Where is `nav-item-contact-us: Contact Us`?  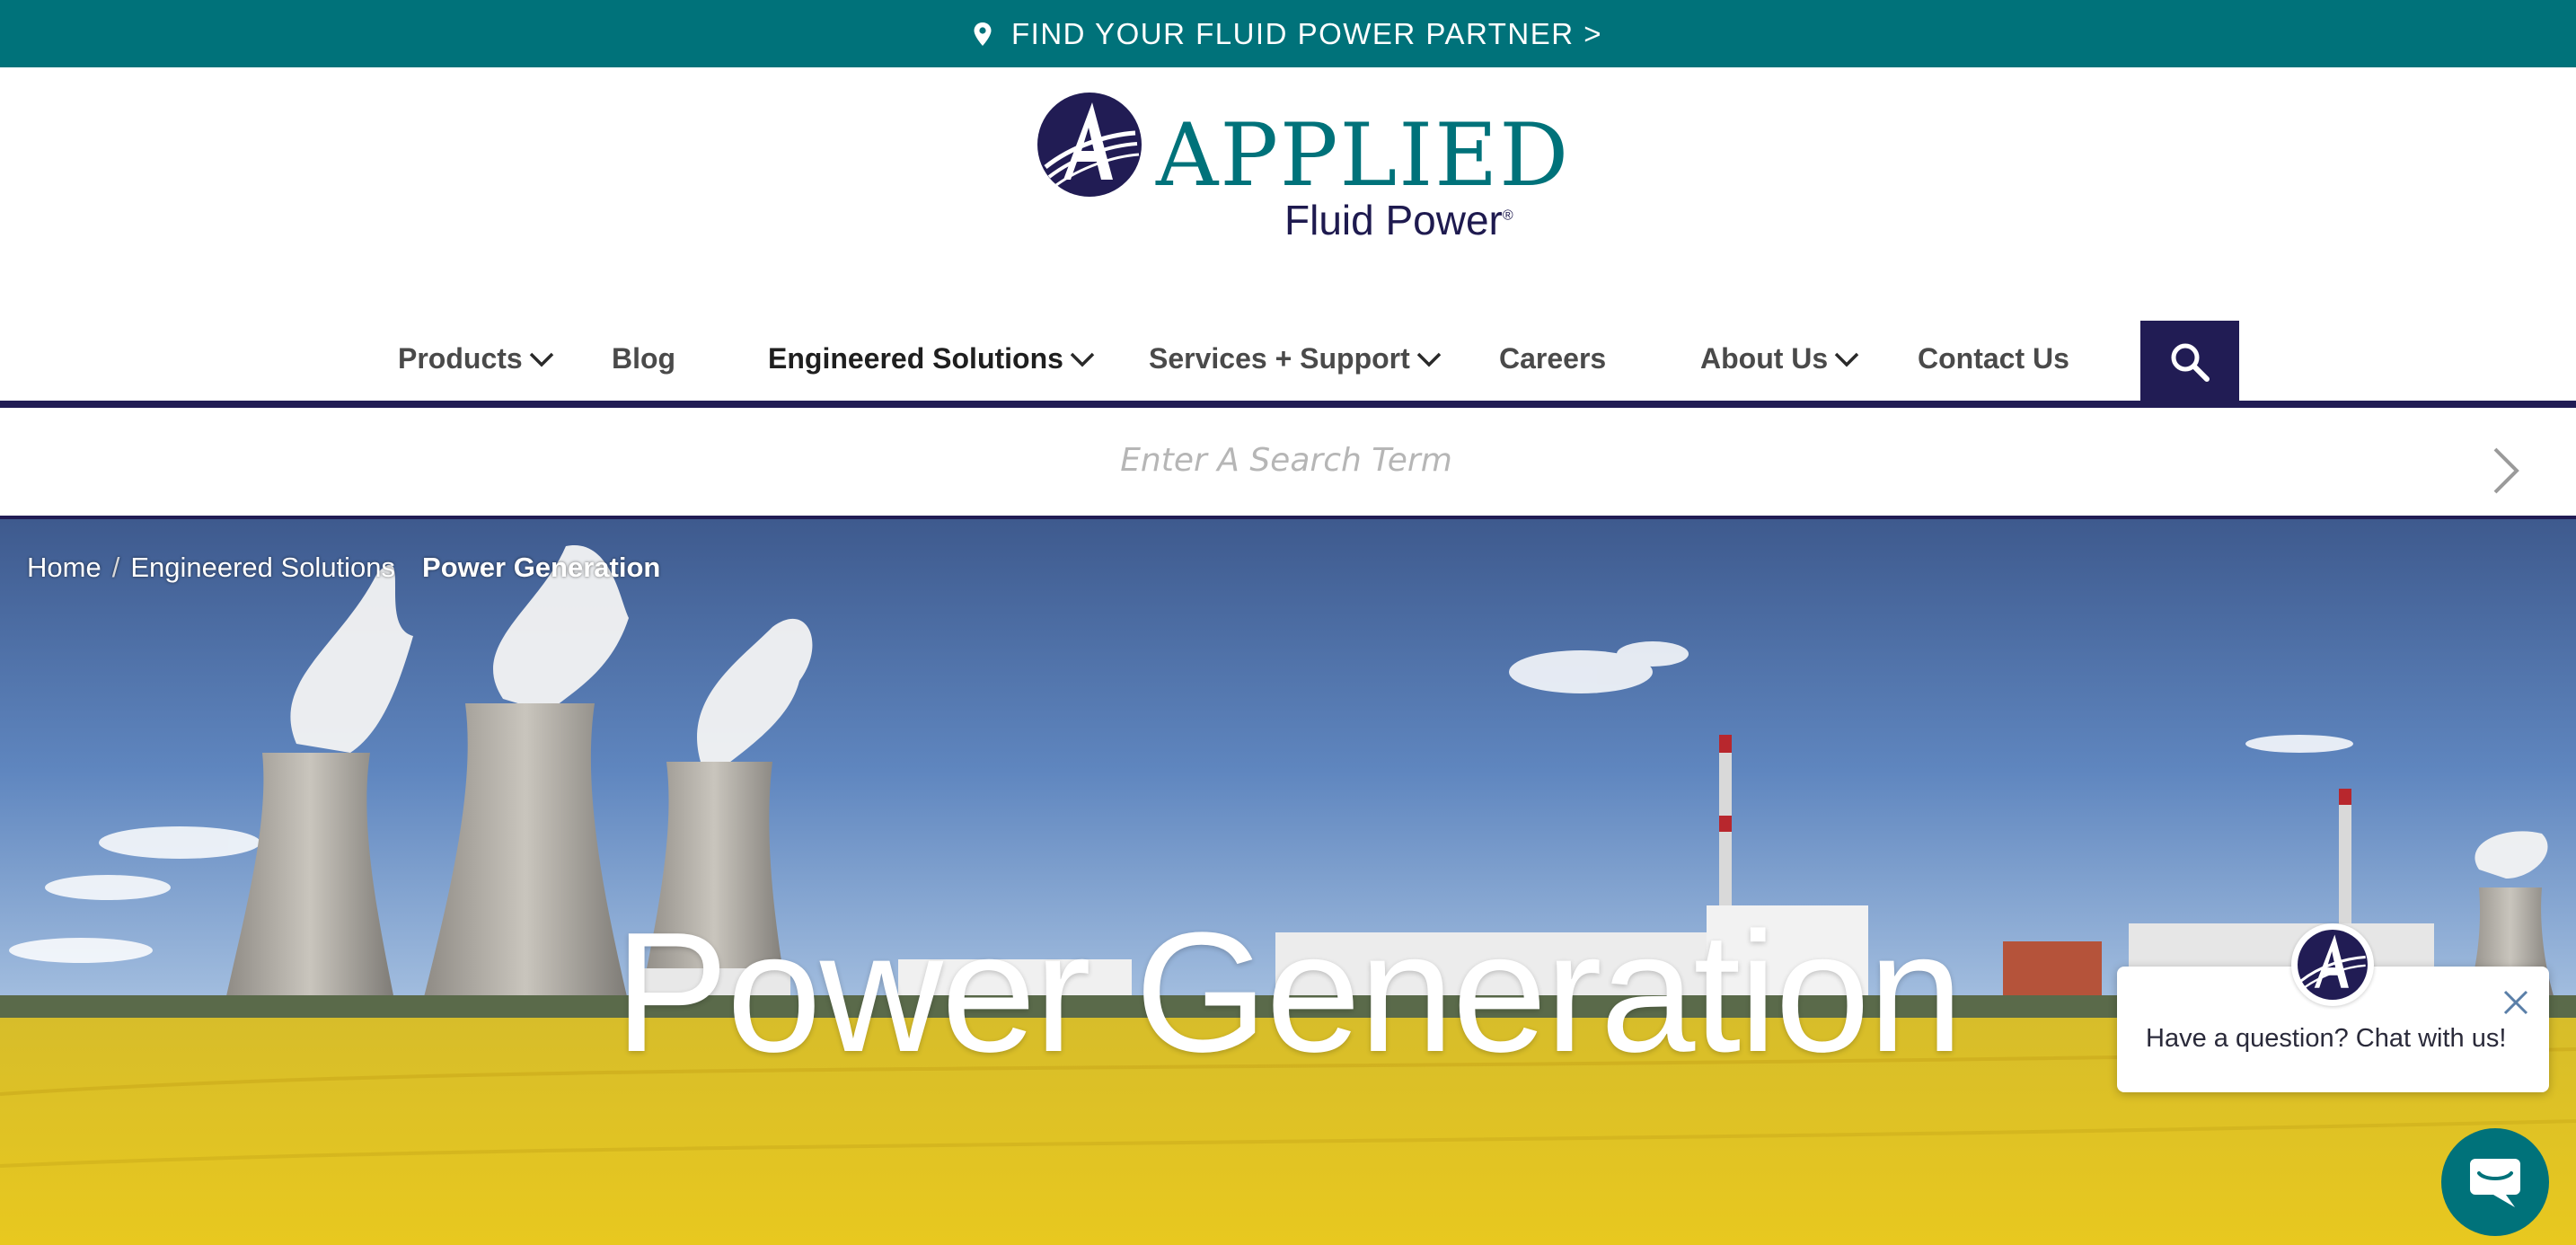 nav-item-contact-us: Contact Us is located at coordinates (1993, 358).